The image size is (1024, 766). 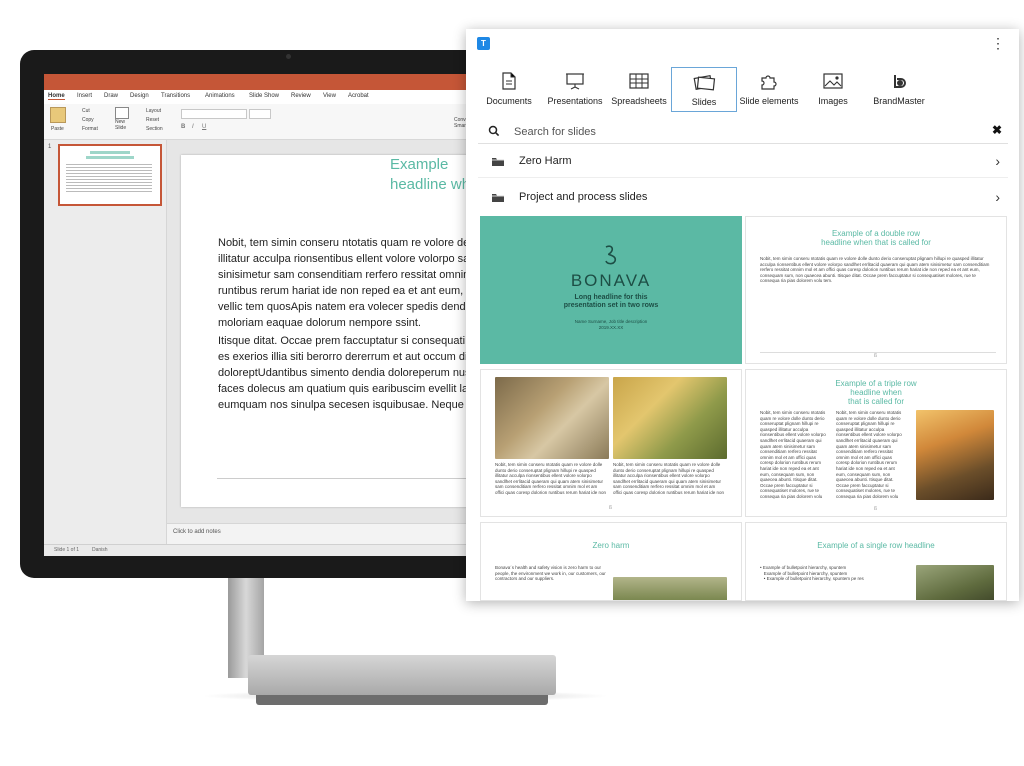 What do you see at coordinates (670, 418) in the screenshot?
I see `photo-children-field` at bounding box center [670, 418].